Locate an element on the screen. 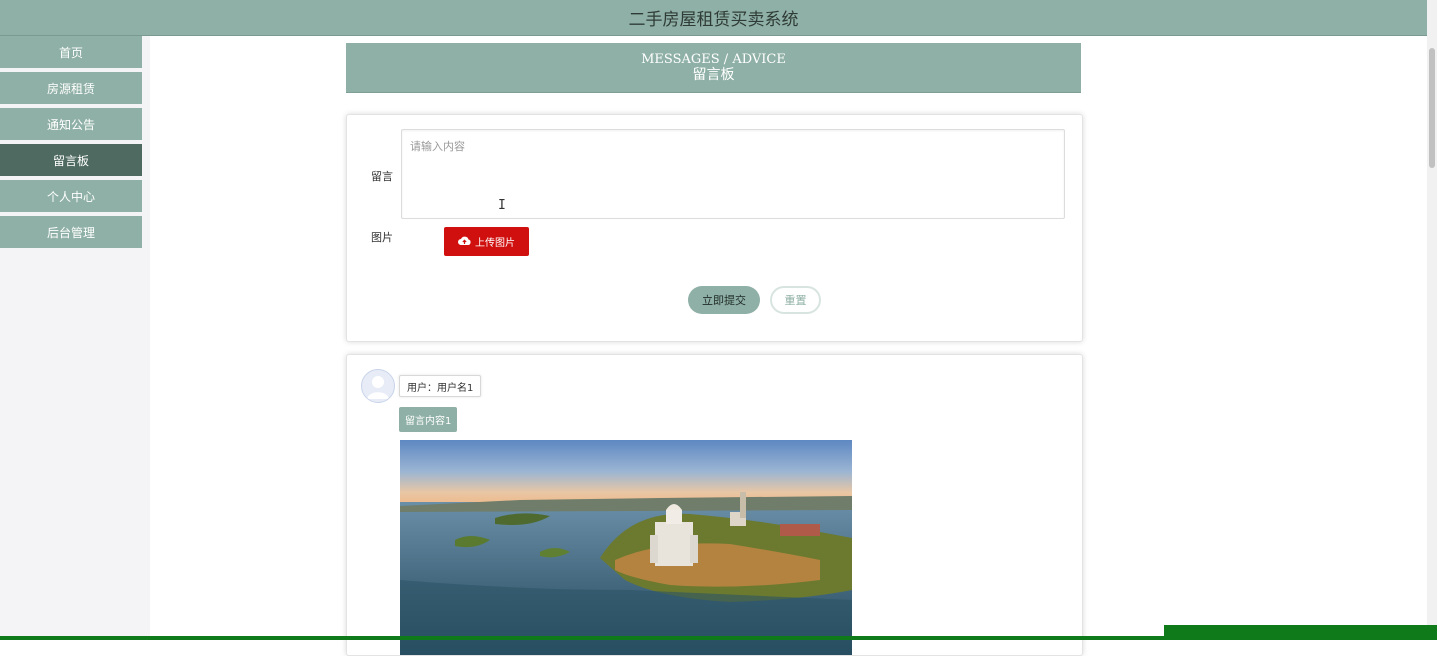 This screenshot has width=1437, height=656. sidebar-item-message-board: 留言板 is located at coordinates (71, 160).